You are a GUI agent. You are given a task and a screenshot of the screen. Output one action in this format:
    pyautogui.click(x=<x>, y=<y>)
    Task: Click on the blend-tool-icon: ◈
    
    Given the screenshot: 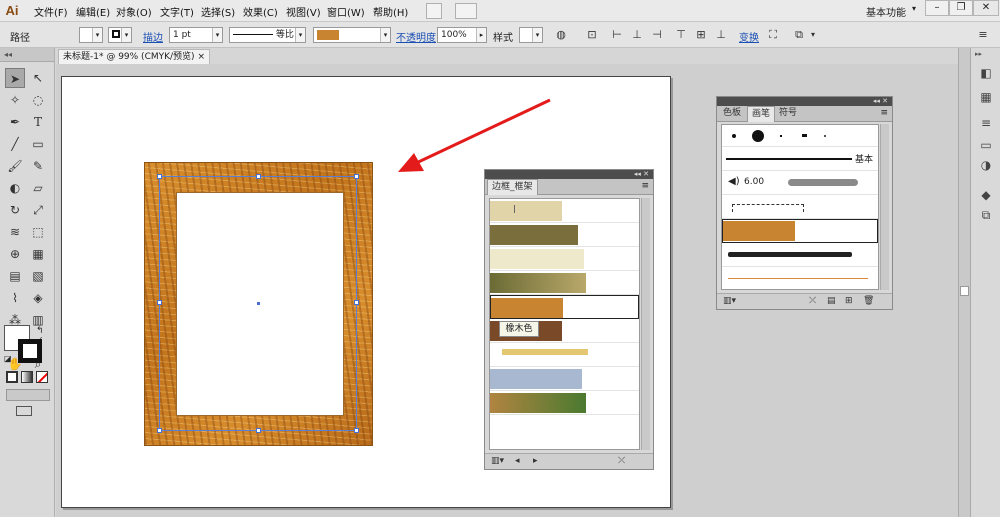 What is the action you would take?
    pyautogui.click(x=38, y=298)
    